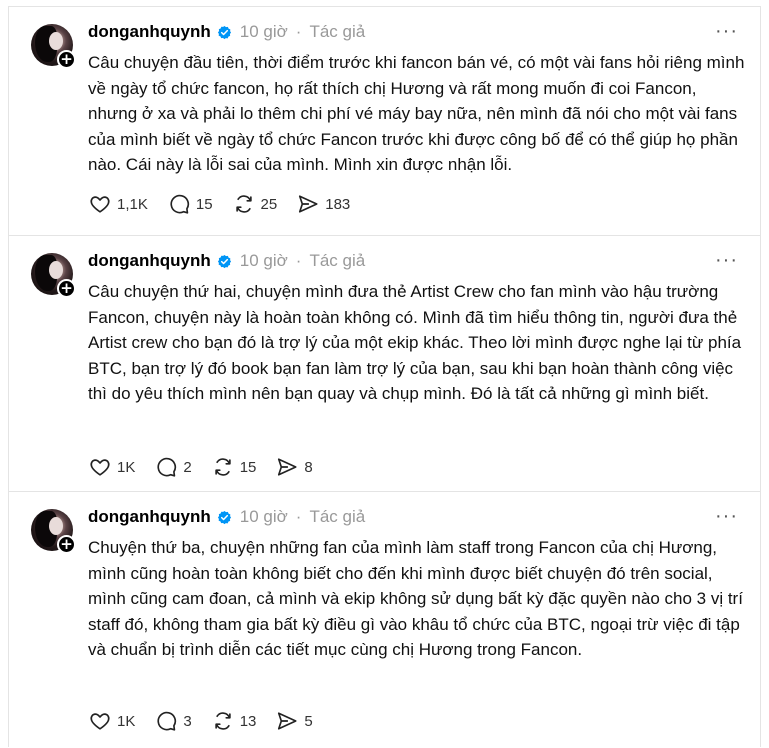 This screenshot has width=769, height=748. I want to click on repost-count: 15, so click(248, 467).